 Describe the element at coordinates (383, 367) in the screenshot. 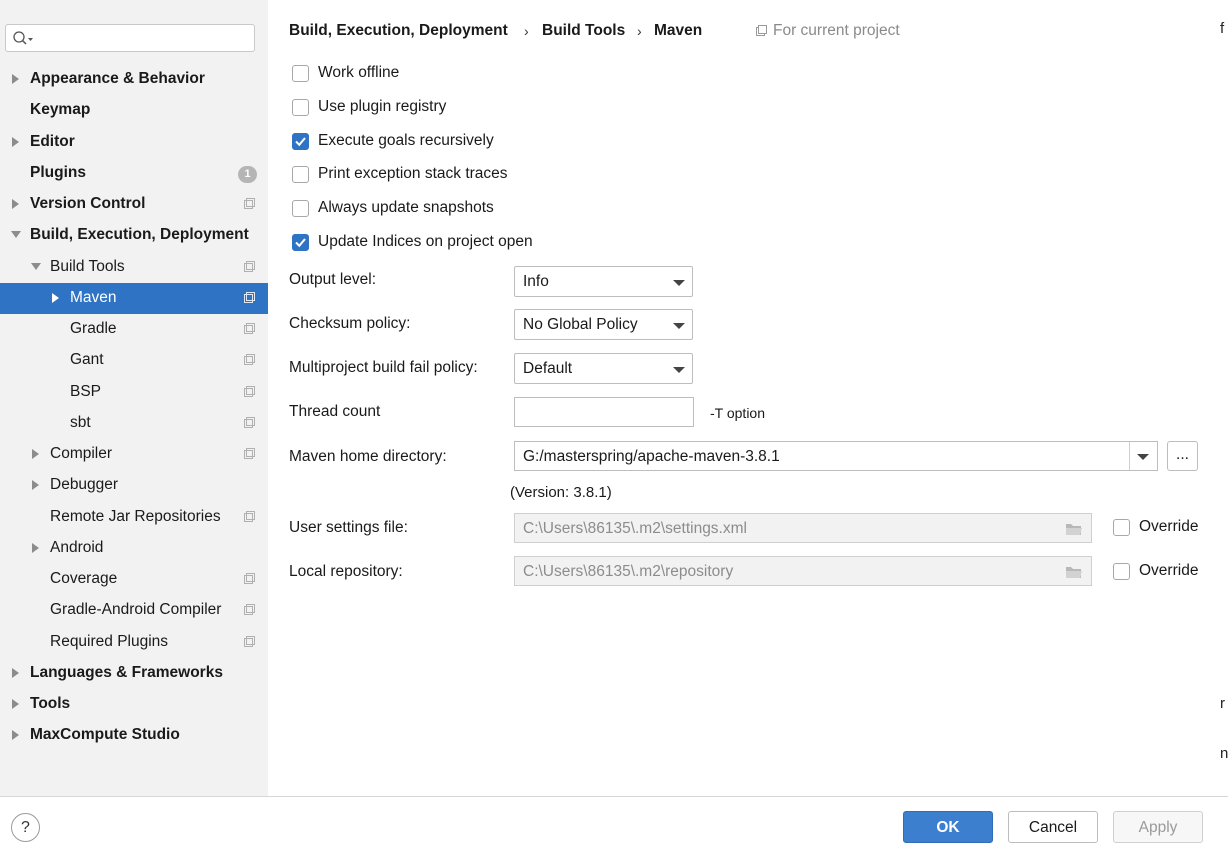

I see `fail-policy-label: Multiproject build fail policy:` at that location.